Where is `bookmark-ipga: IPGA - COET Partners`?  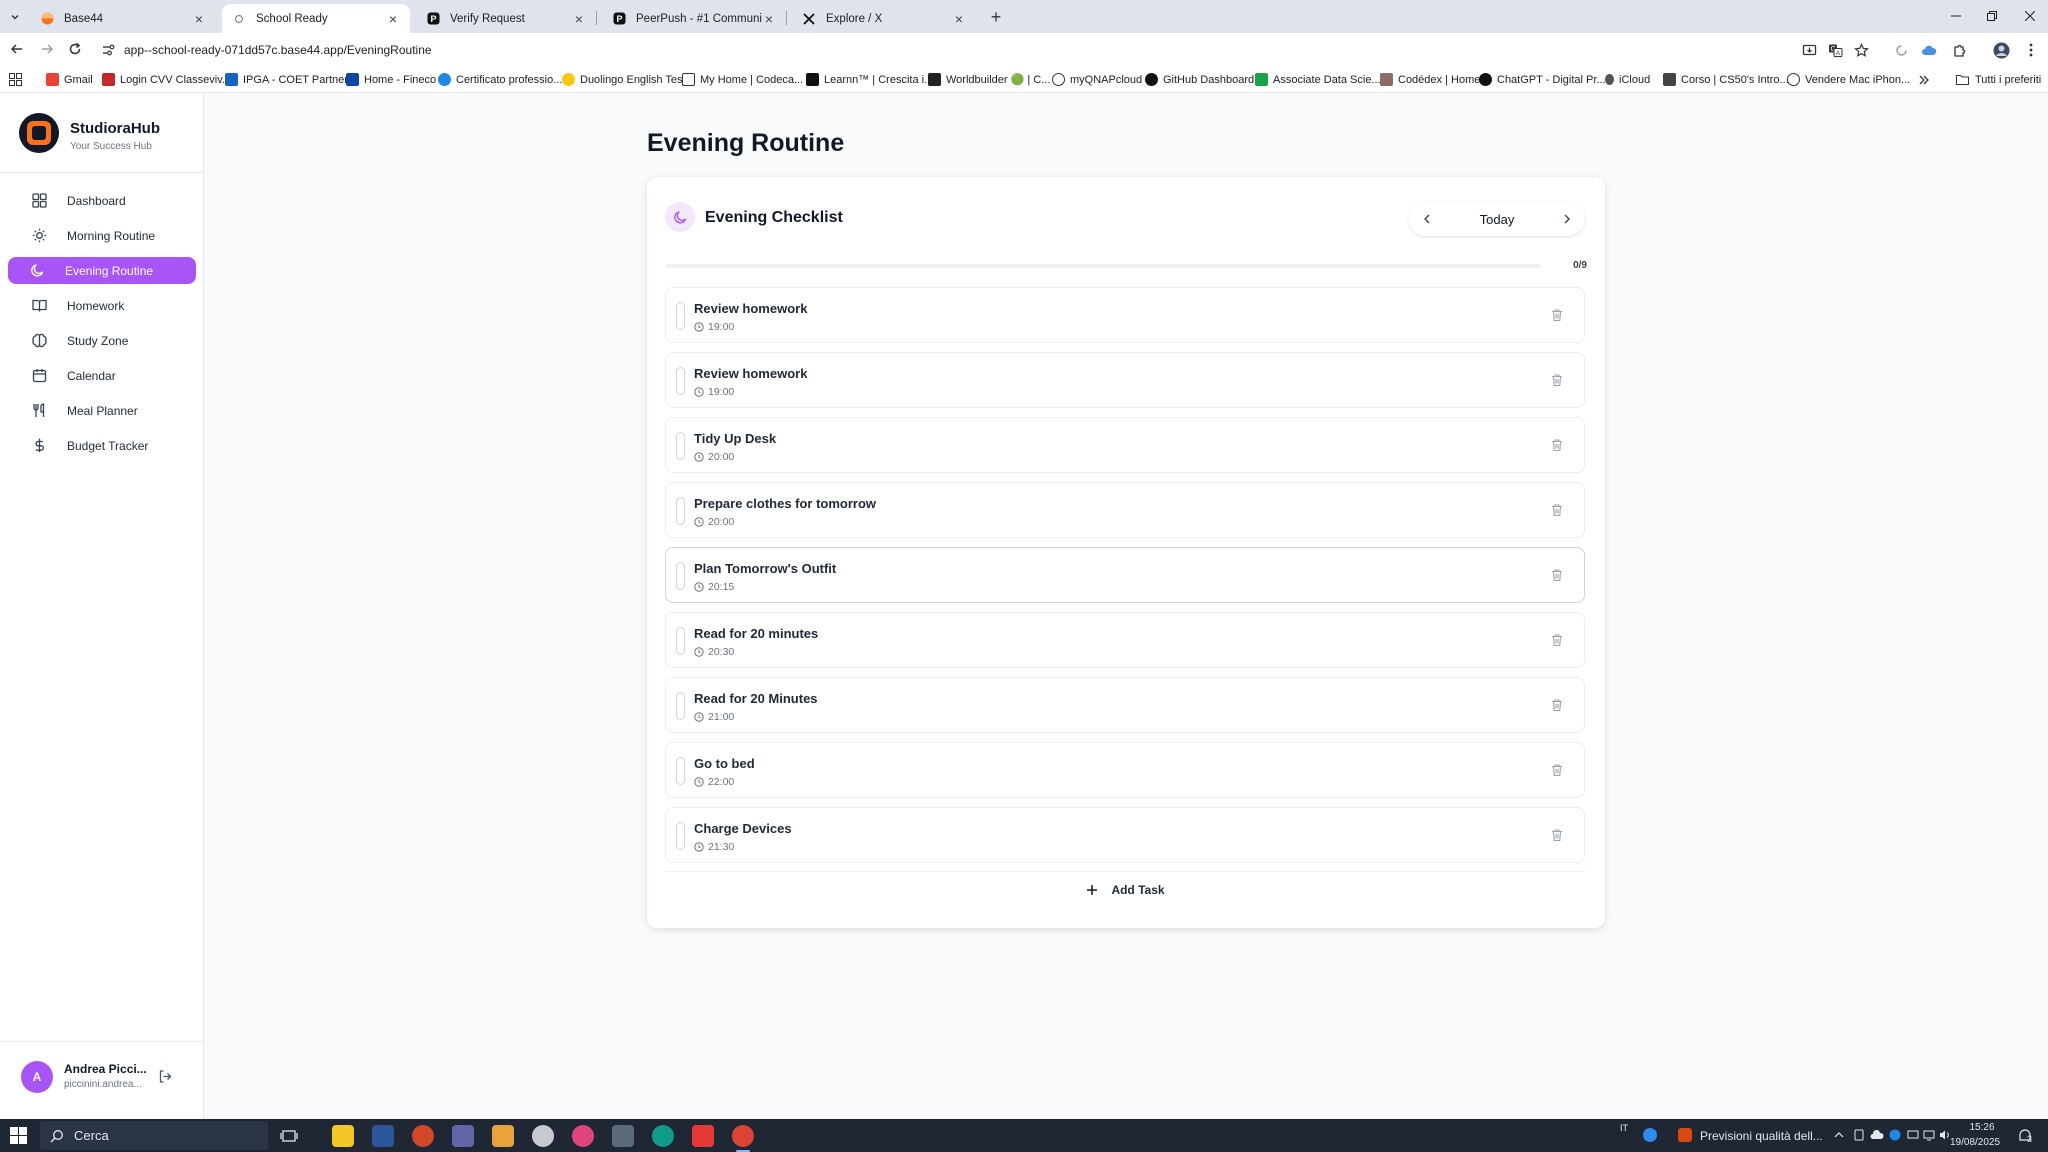
bookmark-ipga: IPGA - COET Partners is located at coordinates (289, 79).